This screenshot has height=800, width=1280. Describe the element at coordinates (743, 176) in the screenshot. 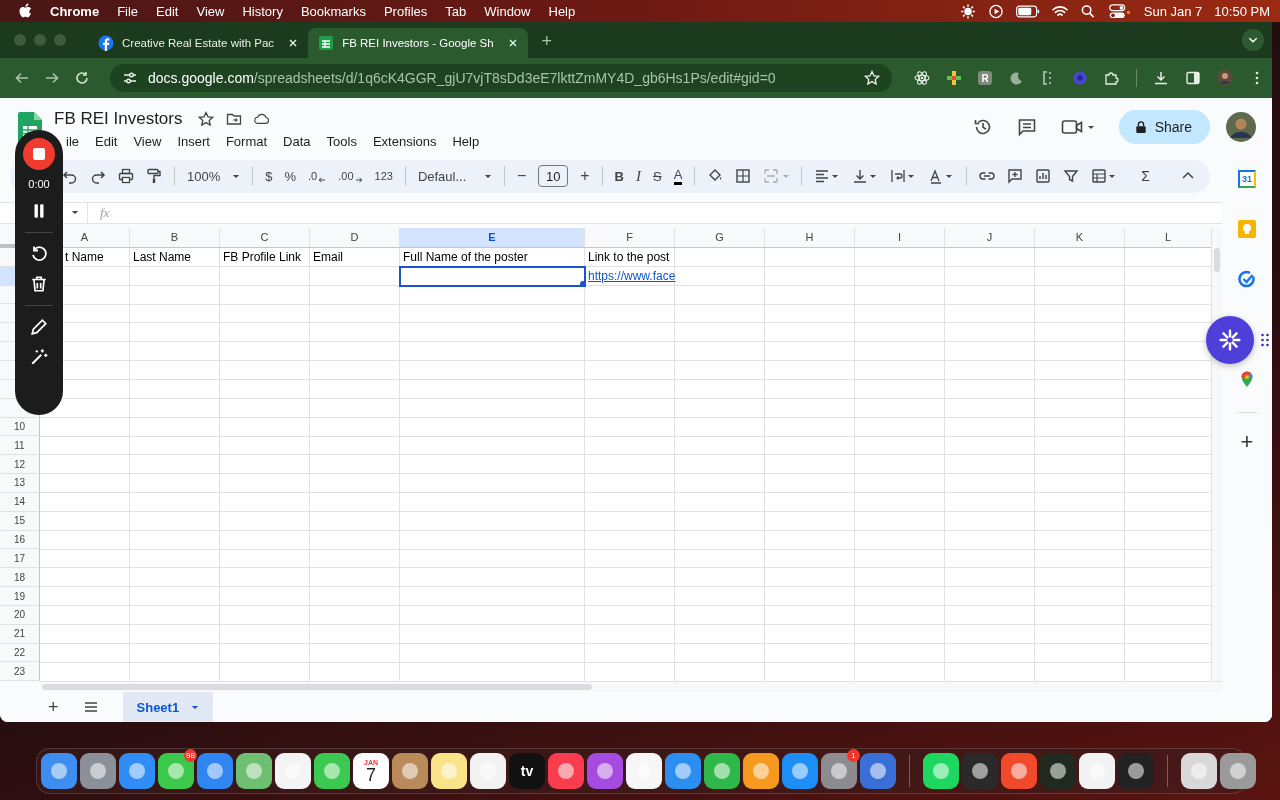

I see `borders-icon` at that location.